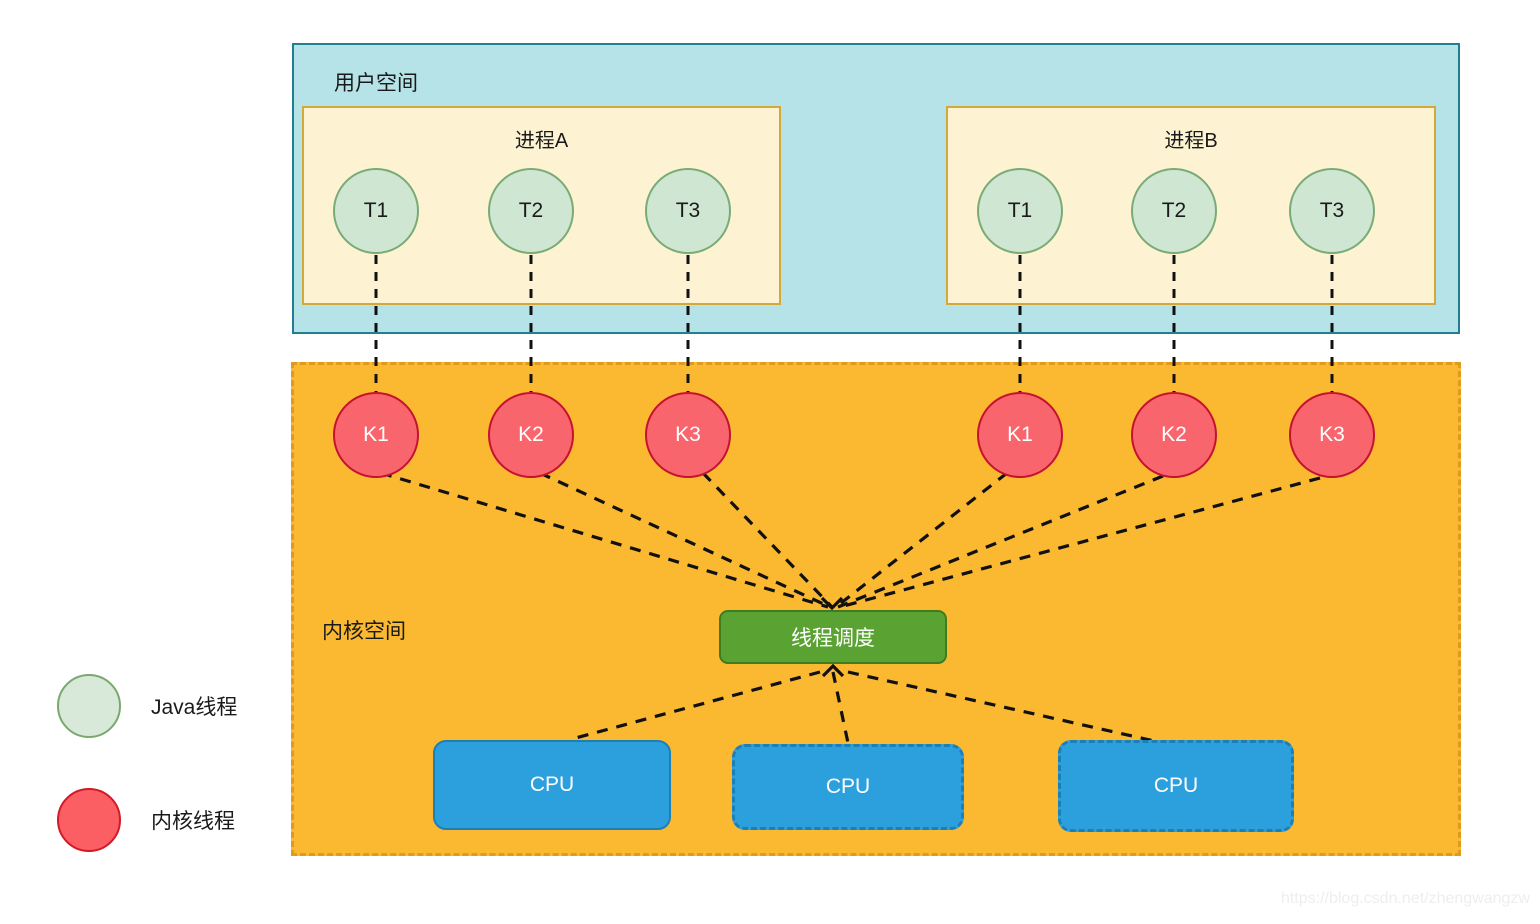 This screenshot has height=924, width=1540. I want to click on kernel-thread-a-k1: K1, so click(376, 435).